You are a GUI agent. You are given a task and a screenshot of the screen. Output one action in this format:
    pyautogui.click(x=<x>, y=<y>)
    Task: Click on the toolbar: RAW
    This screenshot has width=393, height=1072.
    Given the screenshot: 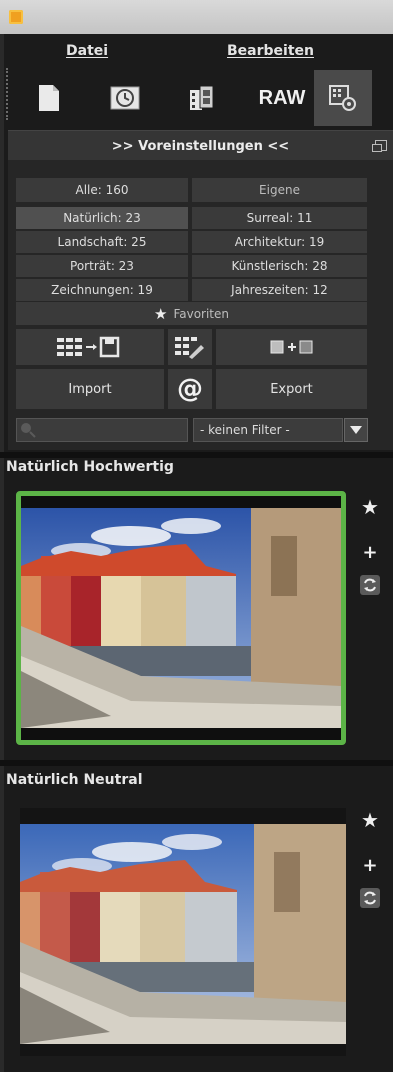 What is the action you would take?
    pyautogui.click(x=200, y=98)
    